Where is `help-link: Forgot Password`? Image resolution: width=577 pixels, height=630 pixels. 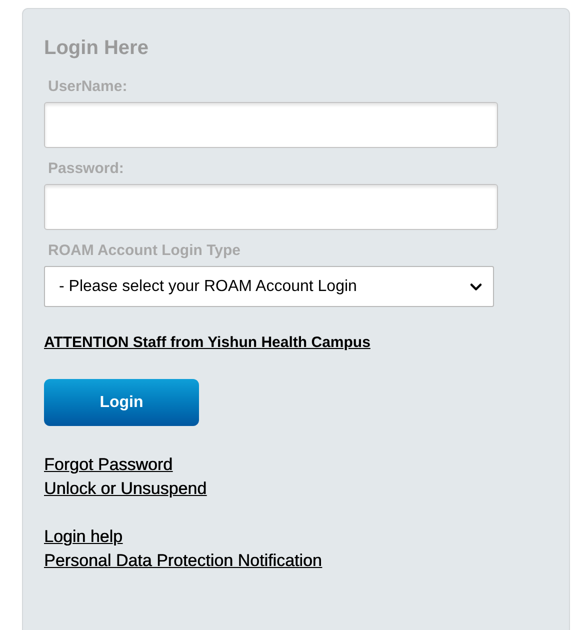
help-link: Forgot Password is located at coordinates (108, 465).